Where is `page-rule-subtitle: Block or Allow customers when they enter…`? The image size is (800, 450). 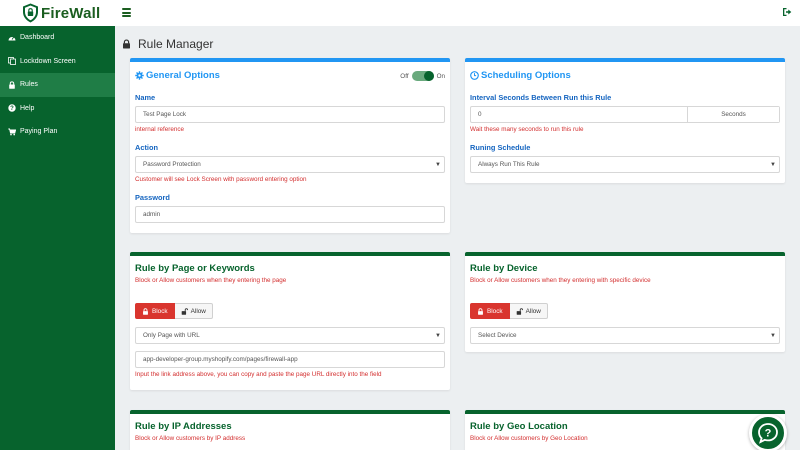
page-rule-subtitle: Block or Allow customers when they enter… is located at coordinates (211, 280).